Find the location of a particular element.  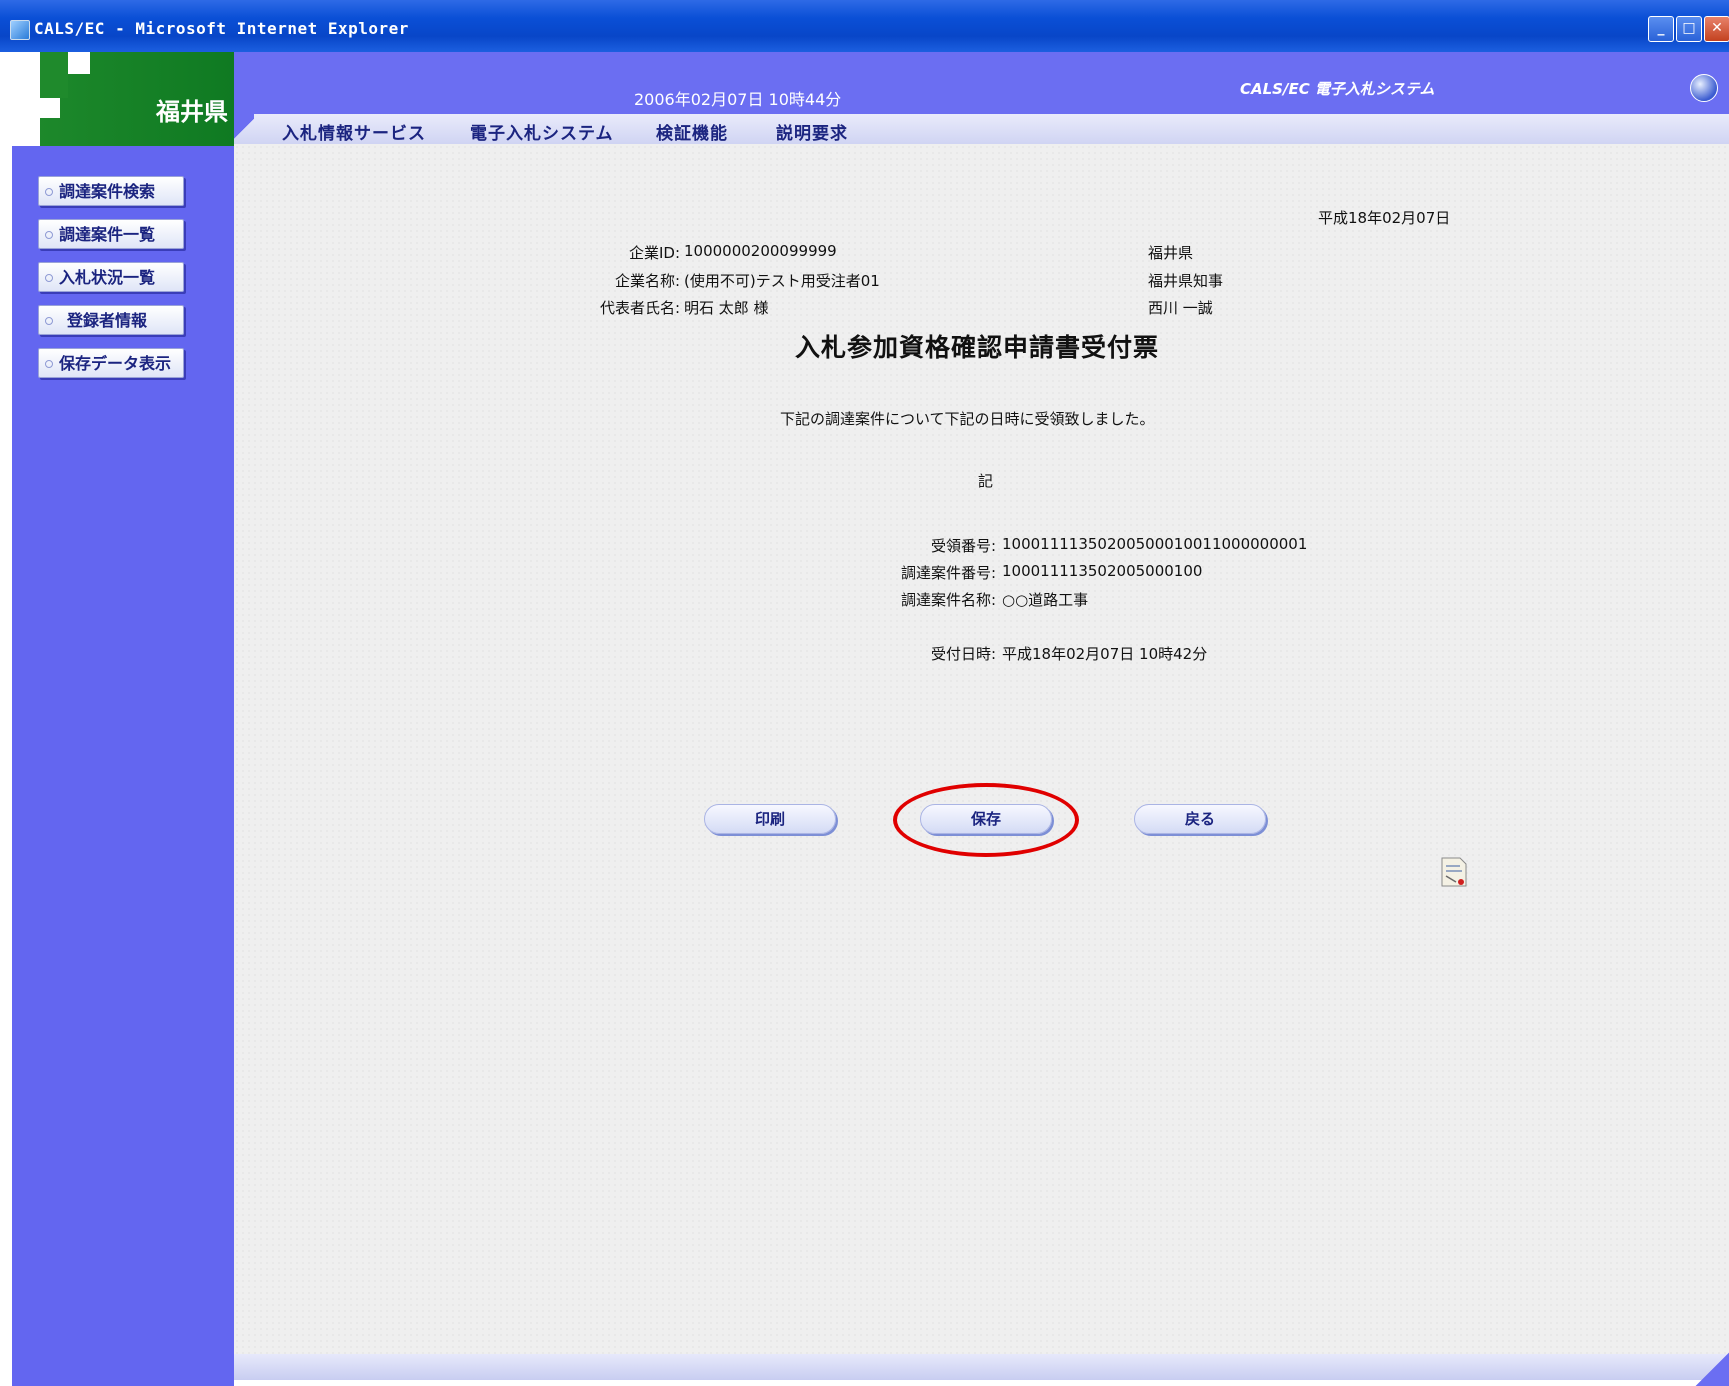

menu-verification: 検証機能 is located at coordinates (692, 131).